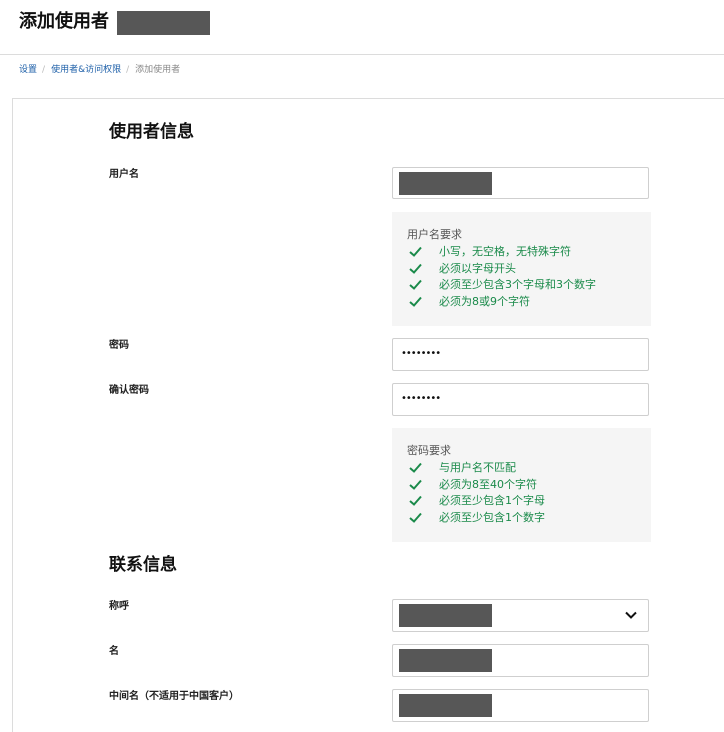 This screenshot has height=732, width=724. I want to click on username-label: 用户名, so click(124, 174).